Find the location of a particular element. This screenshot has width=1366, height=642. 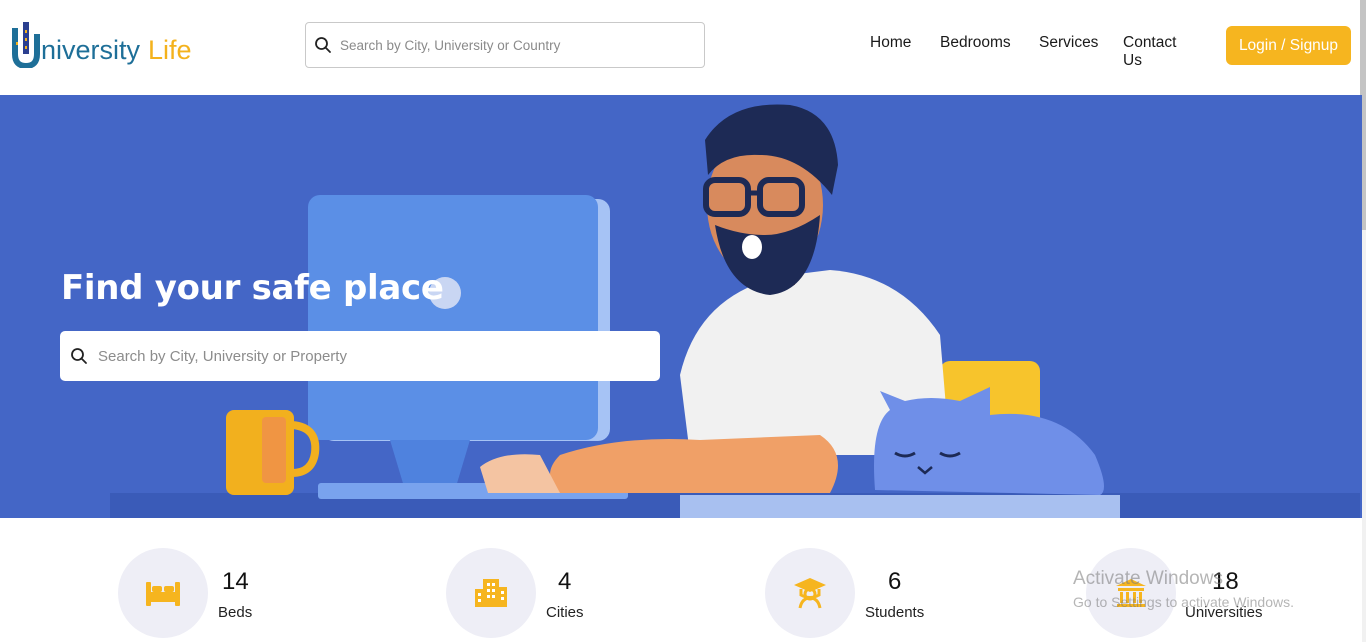

logo-text: niversity Life is located at coordinates (116, 52).